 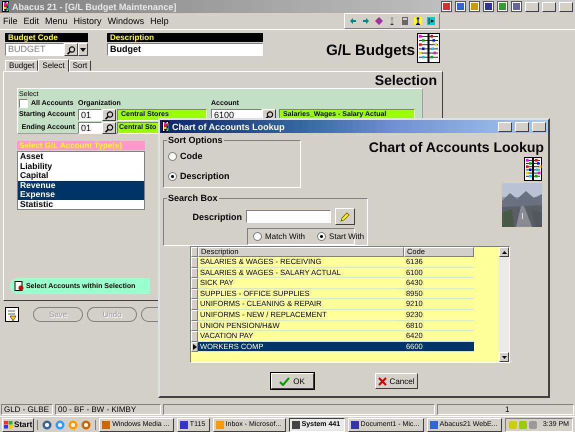 What do you see at coordinates (366, 21) in the screenshot?
I see `arrow-right-icon` at bounding box center [366, 21].